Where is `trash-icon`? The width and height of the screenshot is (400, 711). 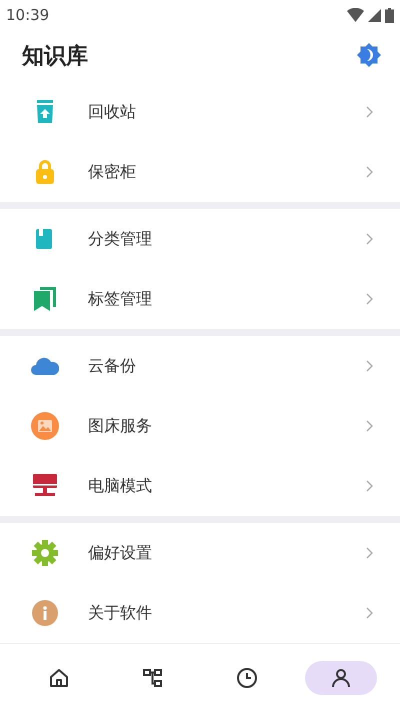
trash-icon is located at coordinates (45, 111).